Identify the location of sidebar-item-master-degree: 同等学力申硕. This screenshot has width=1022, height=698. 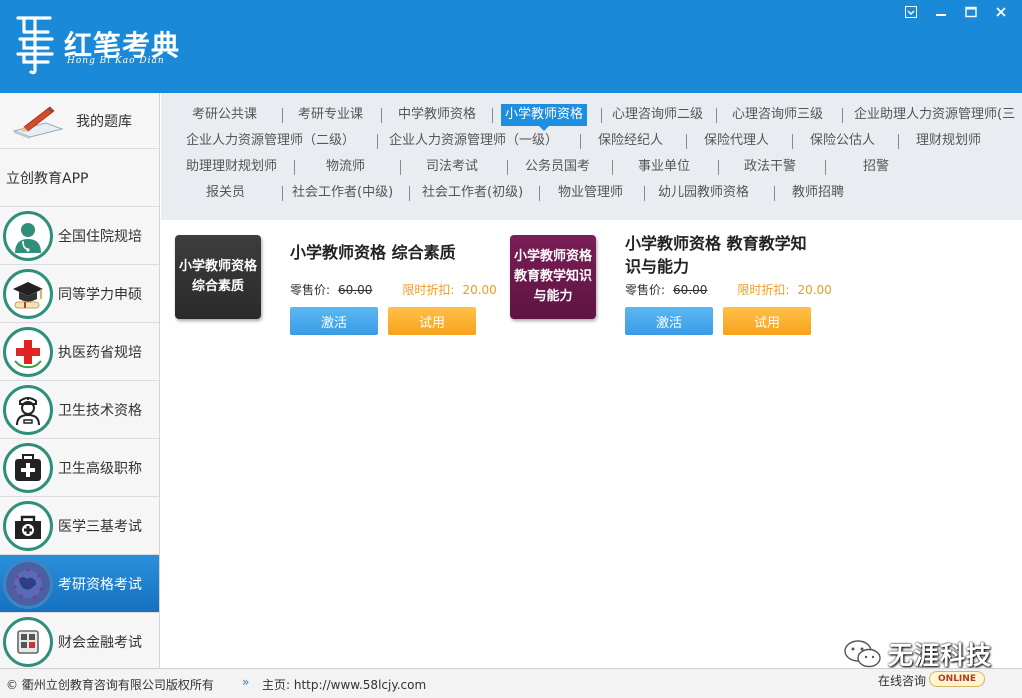
(79, 294).